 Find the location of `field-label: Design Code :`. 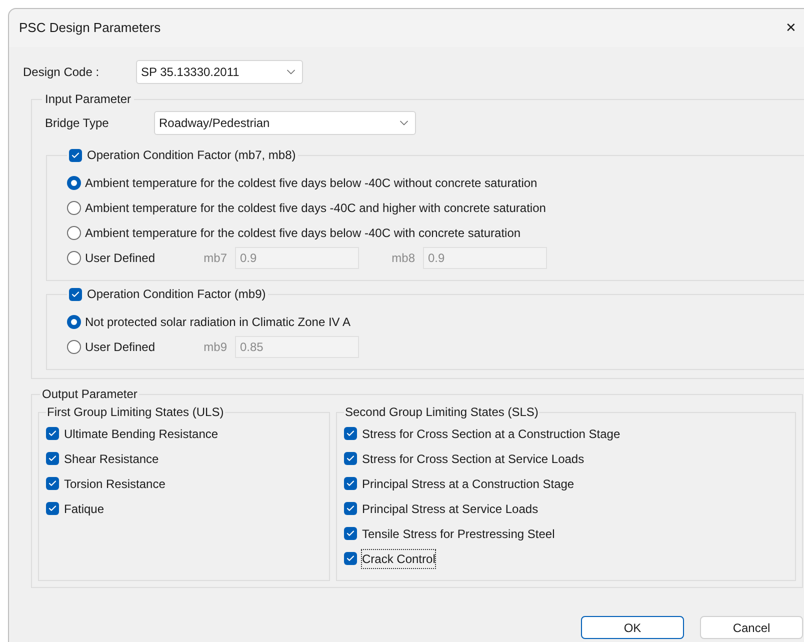

field-label: Design Code : is located at coordinates (61, 72).